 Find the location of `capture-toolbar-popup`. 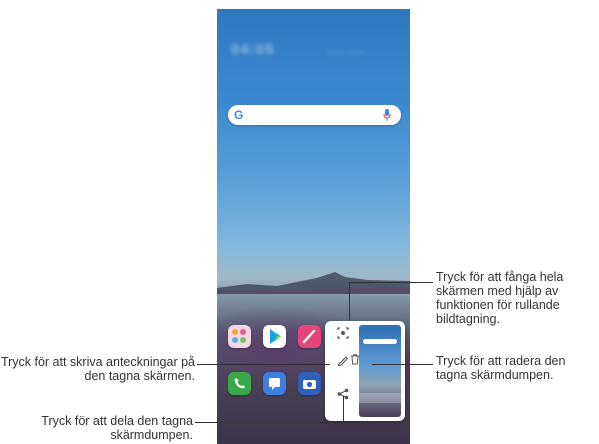

capture-toolbar-popup is located at coordinates (365, 371).